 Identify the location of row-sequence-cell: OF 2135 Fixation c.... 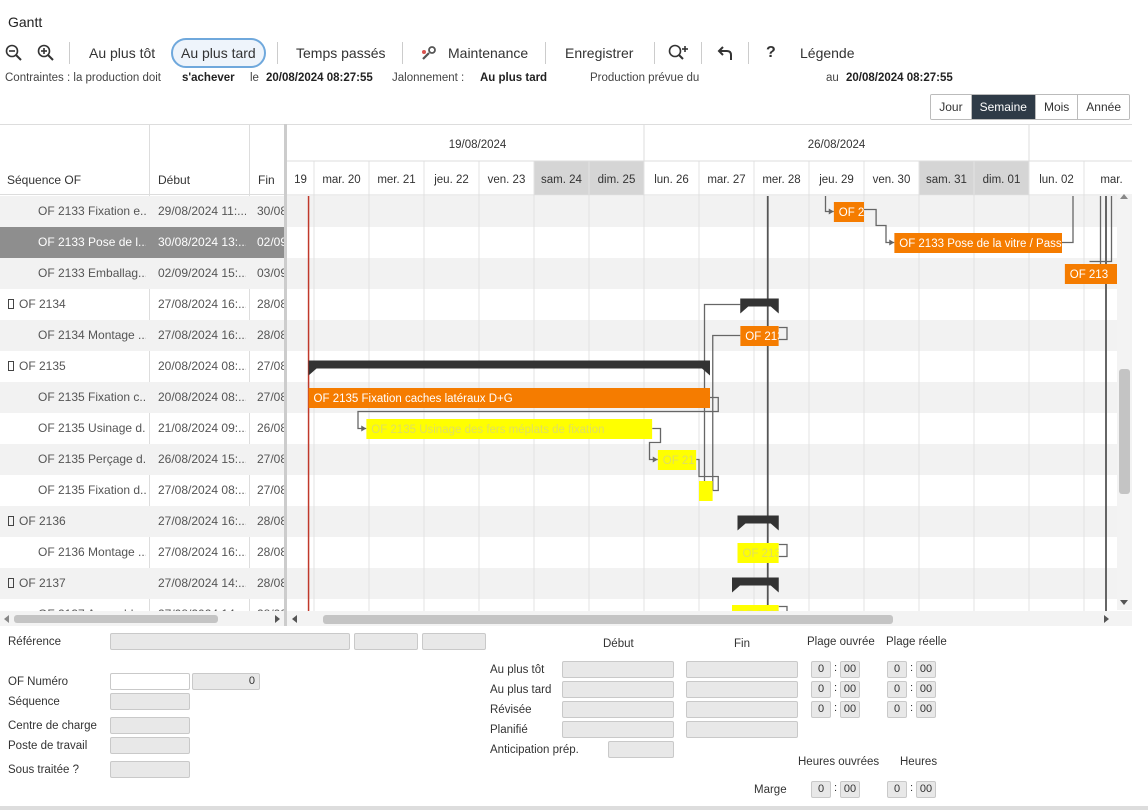
(92, 397).